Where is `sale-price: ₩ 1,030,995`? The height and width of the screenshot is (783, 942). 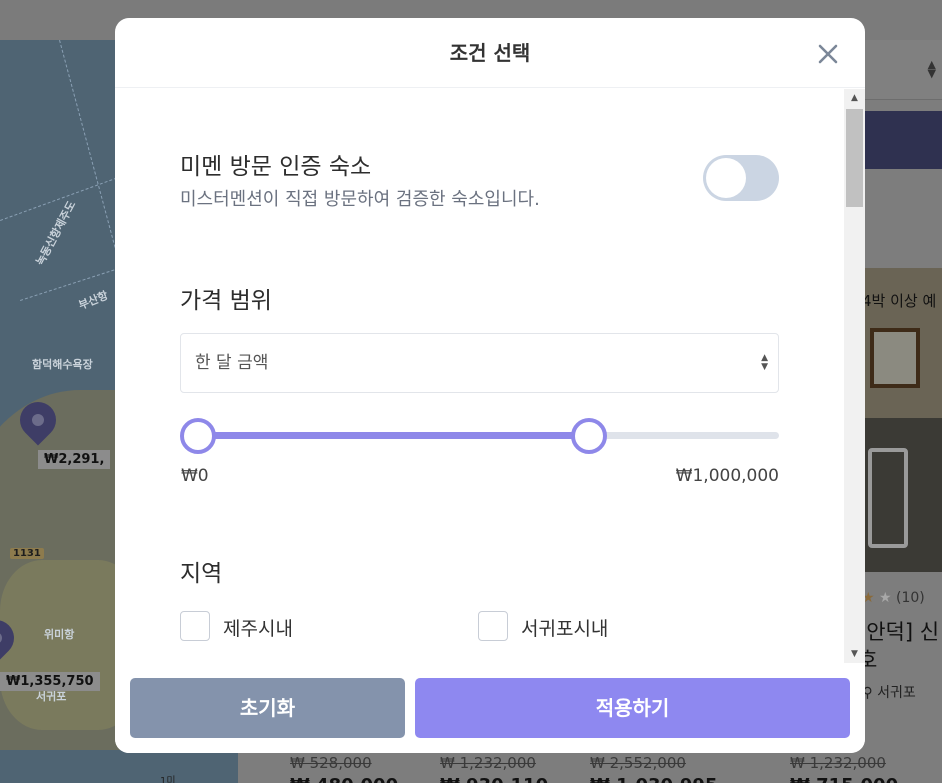 sale-price: ₩ 1,030,995 is located at coordinates (653, 779).